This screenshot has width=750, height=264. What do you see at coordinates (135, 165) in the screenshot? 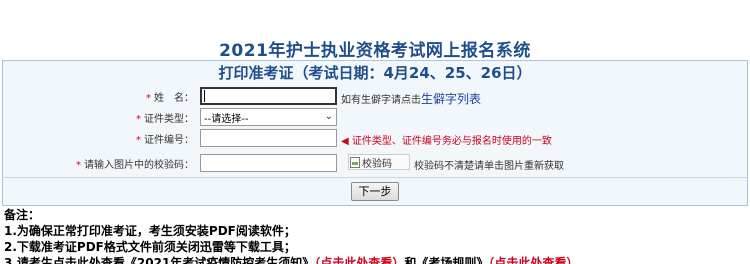
I see `captcha-label: * 请输入图片中的校验码：` at bounding box center [135, 165].